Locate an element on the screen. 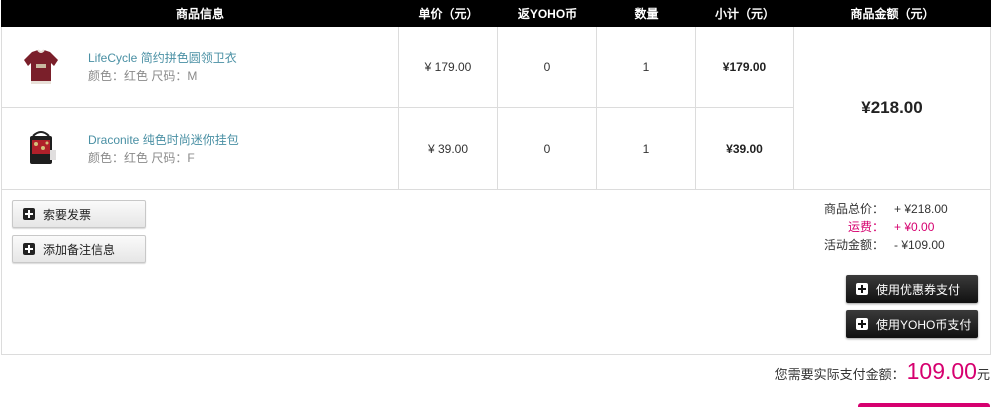  checkout-button-edge is located at coordinates (924, 405).